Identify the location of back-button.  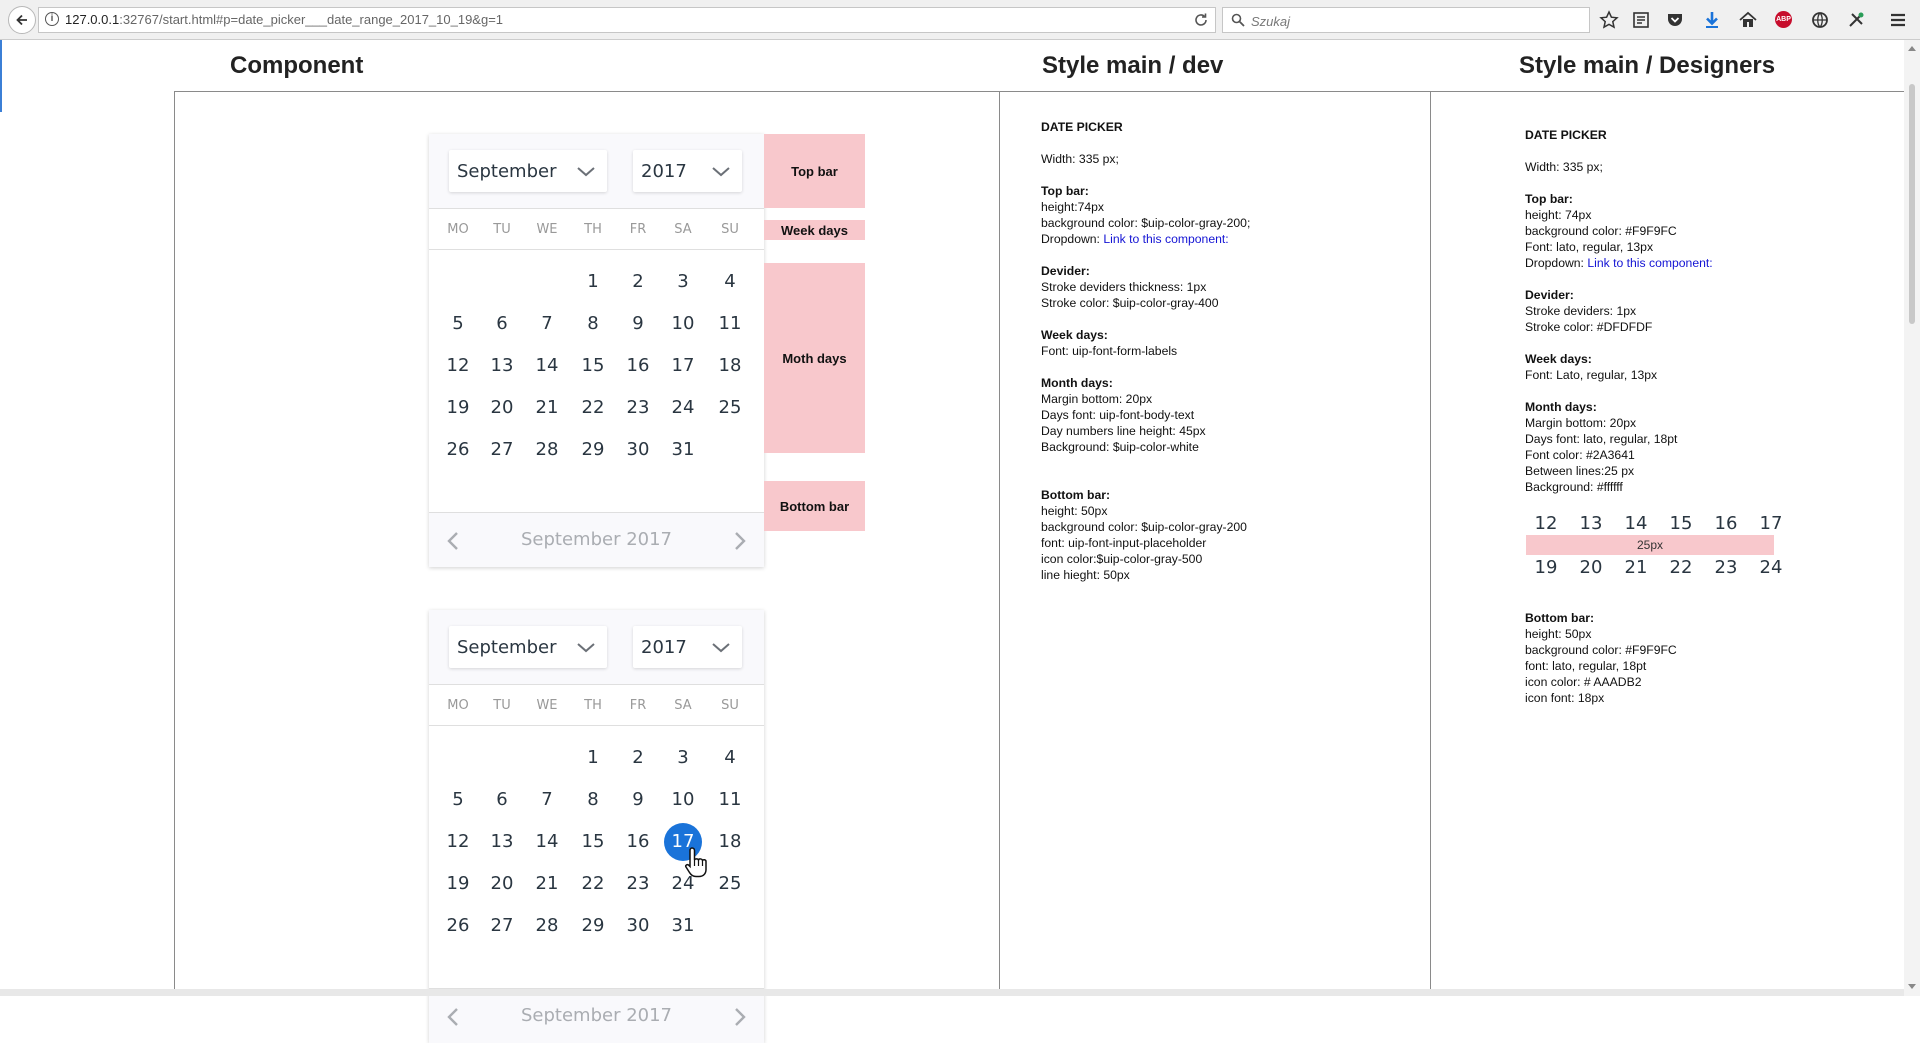
(22, 20).